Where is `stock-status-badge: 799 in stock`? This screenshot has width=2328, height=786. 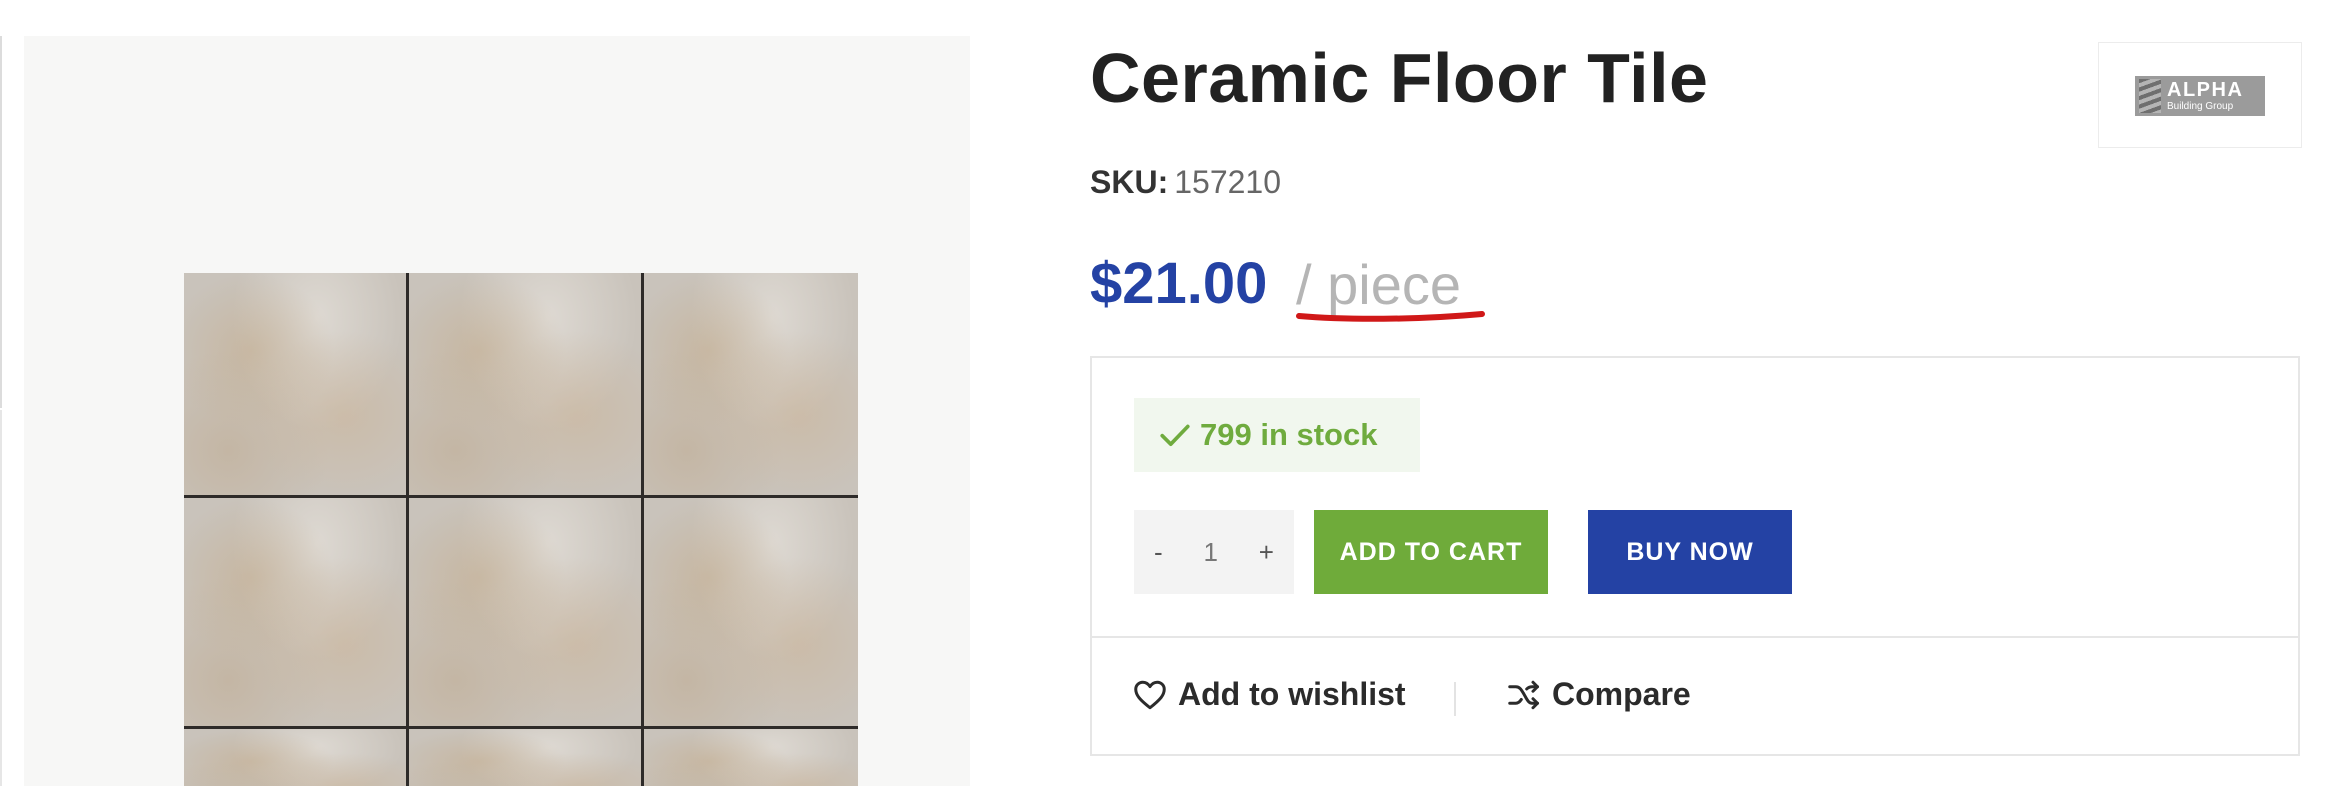
stock-status-badge: 799 in stock is located at coordinates (1277, 435).